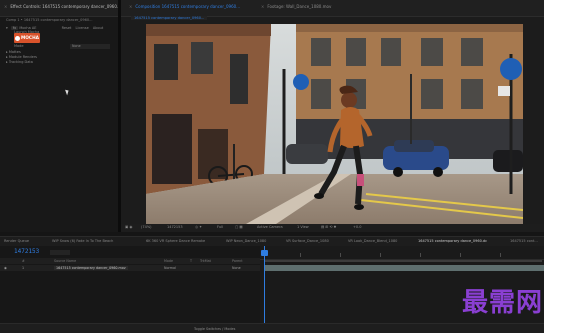 Image resolution: width=574 pixels, height=333 pixels. What do you see at coordinates (402, 255) in the screenshot?
I see `time-ruler` at bounding box center [402, 255].